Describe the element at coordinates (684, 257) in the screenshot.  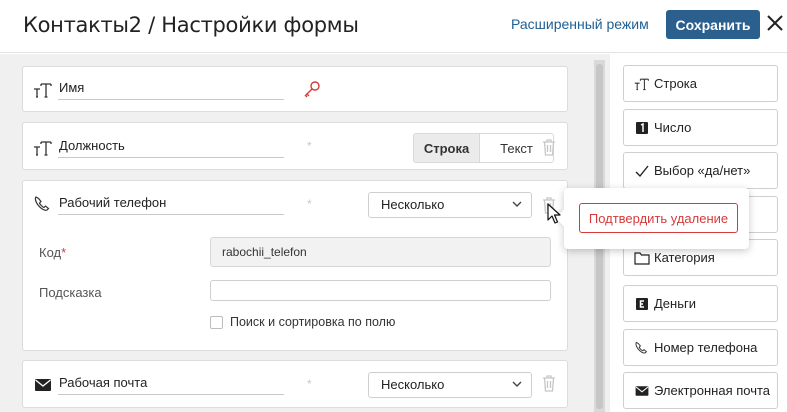
I see `palette-label: Категория` at that location.